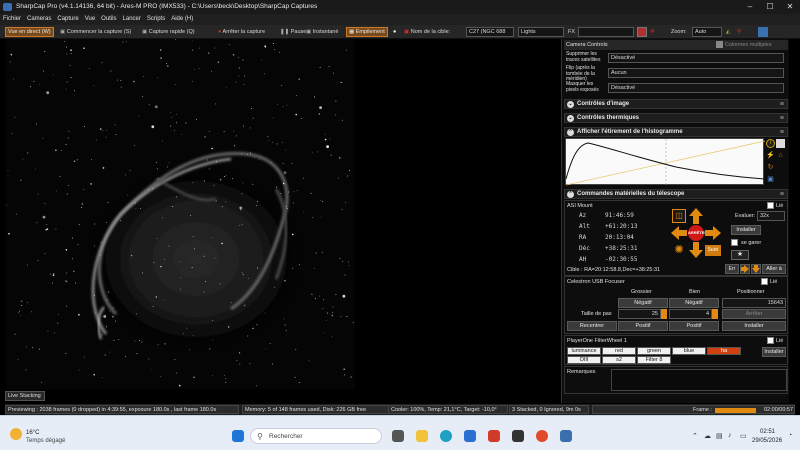  Describe the element at coordinates (696, 73) in the screenshot. I see `flip-select: Aucun` at that location.